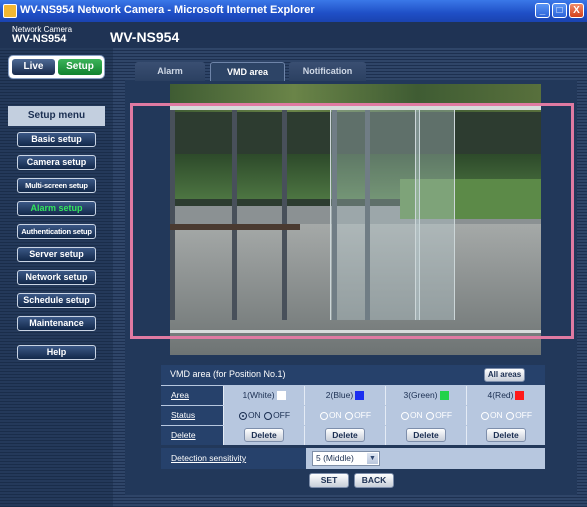 The width and height of the screenshot is (587, 507). I want to click on alarm-setup-button: Alarm setup, so click(56, 208).